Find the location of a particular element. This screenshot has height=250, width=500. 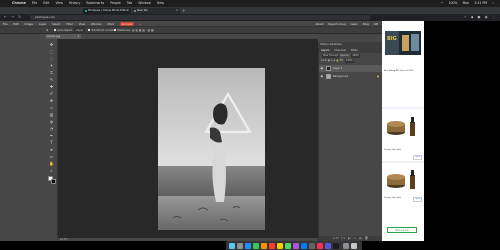

chrome-icon is located at coordinates (288, 245).